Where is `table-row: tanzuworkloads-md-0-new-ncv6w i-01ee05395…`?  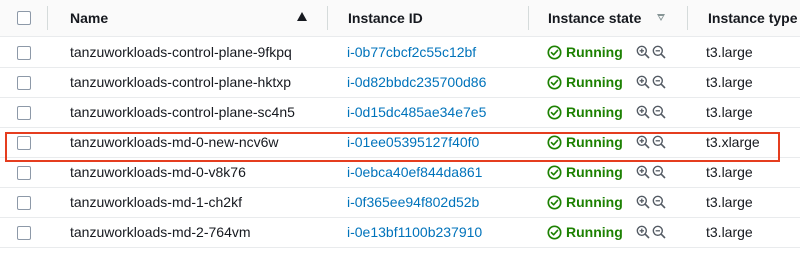
table-row: tanzuworkloads-md-0-new-ncv6w i-01ee05395… is located at coordinates (400, 142).